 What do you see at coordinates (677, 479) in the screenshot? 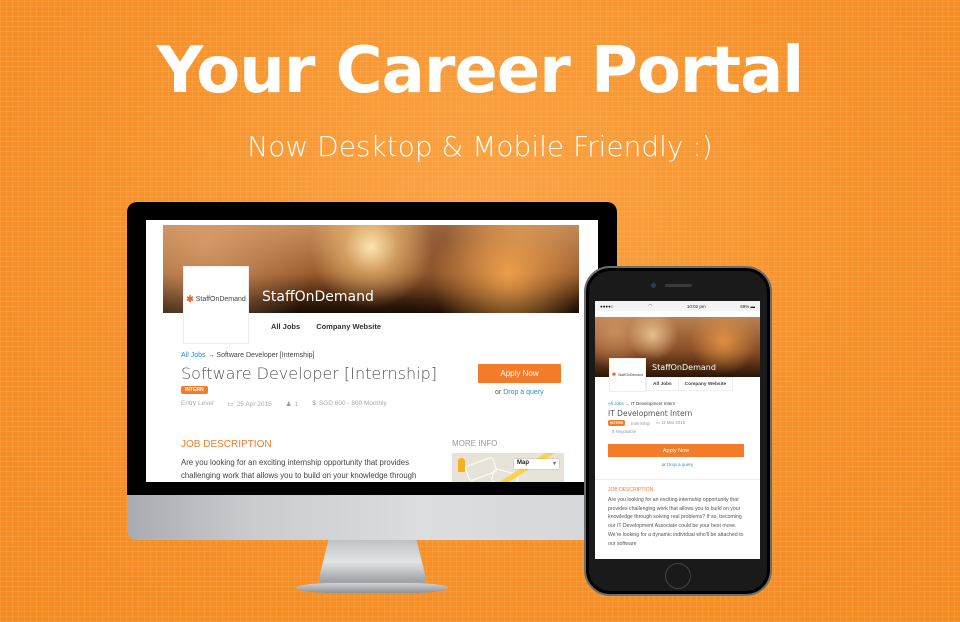
I see `divider` at bounding box center [677, 479].